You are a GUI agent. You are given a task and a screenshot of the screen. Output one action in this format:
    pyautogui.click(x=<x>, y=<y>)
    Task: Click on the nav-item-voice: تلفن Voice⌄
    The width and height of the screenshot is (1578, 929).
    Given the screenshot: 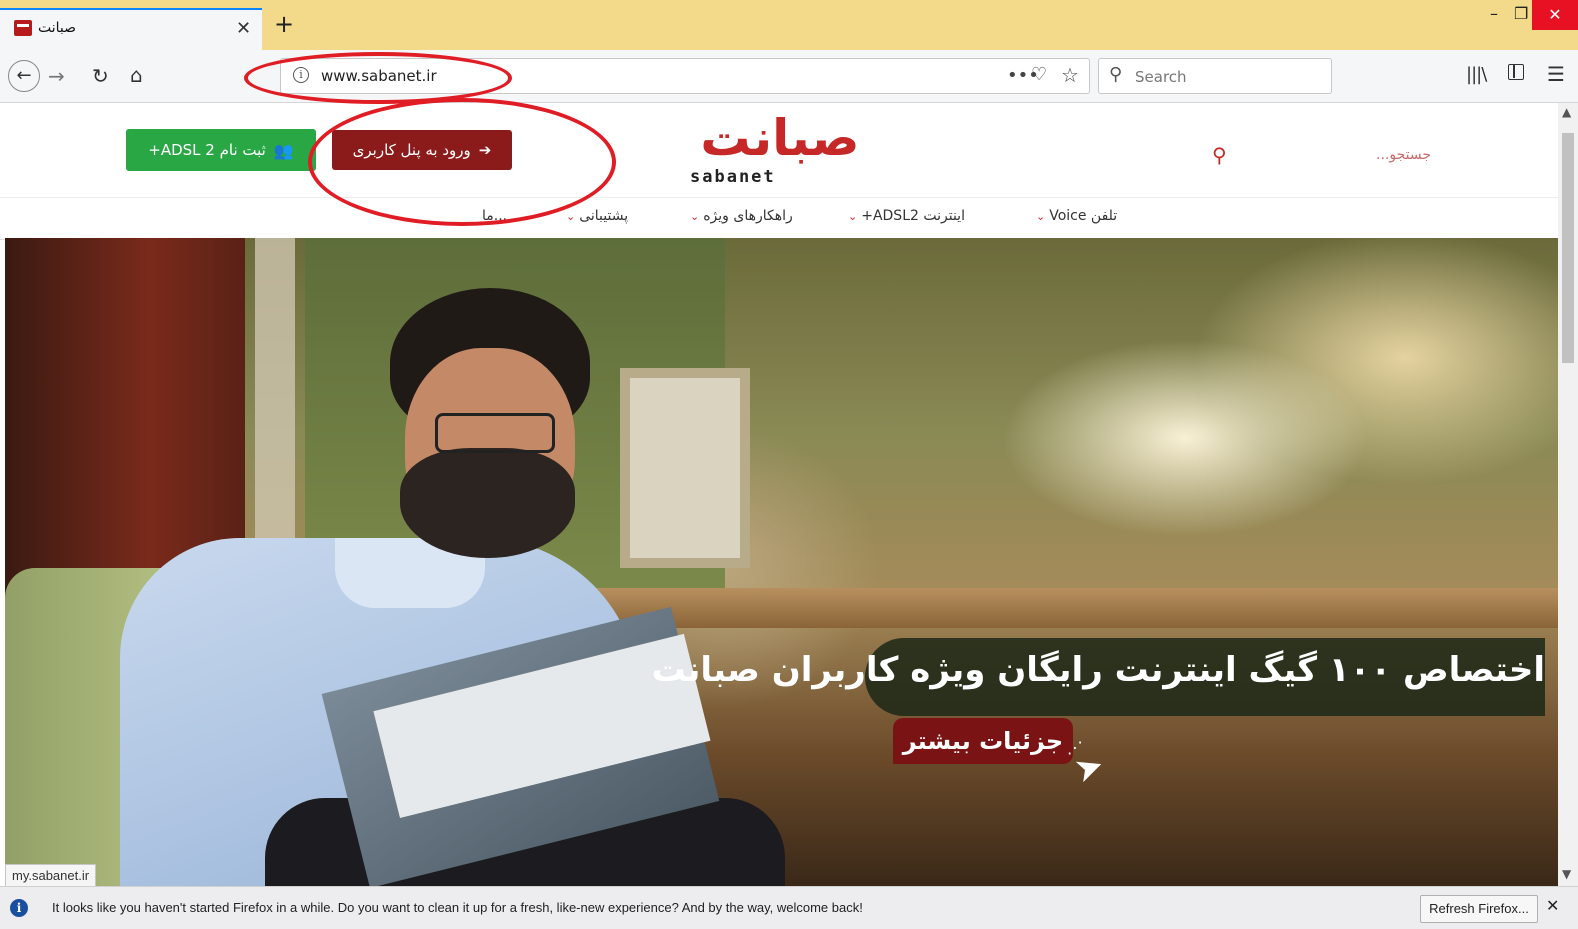 What is the action you would take?
    pyautogui.click(x=1076, y=216)
    